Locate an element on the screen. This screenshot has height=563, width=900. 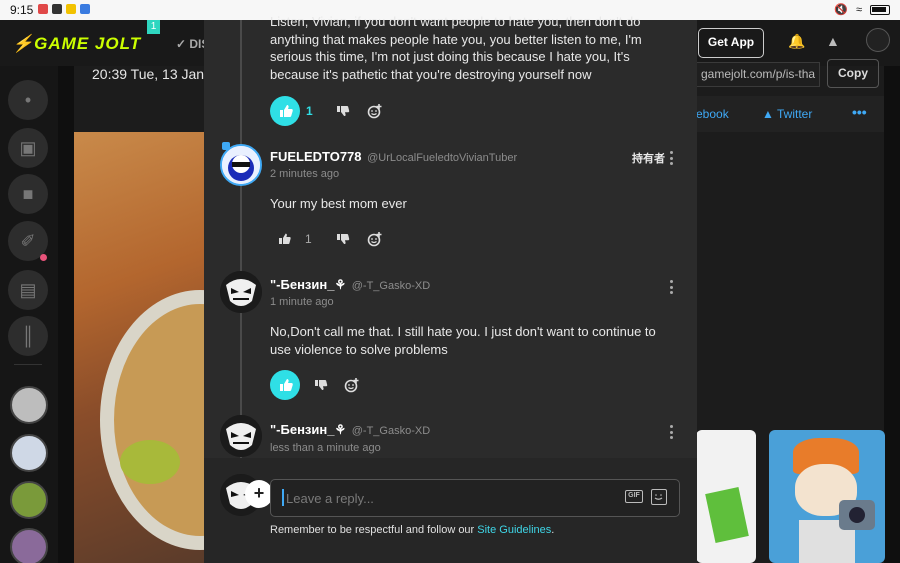
wifi-icon: ≈ is located at coordinates (858, 9).